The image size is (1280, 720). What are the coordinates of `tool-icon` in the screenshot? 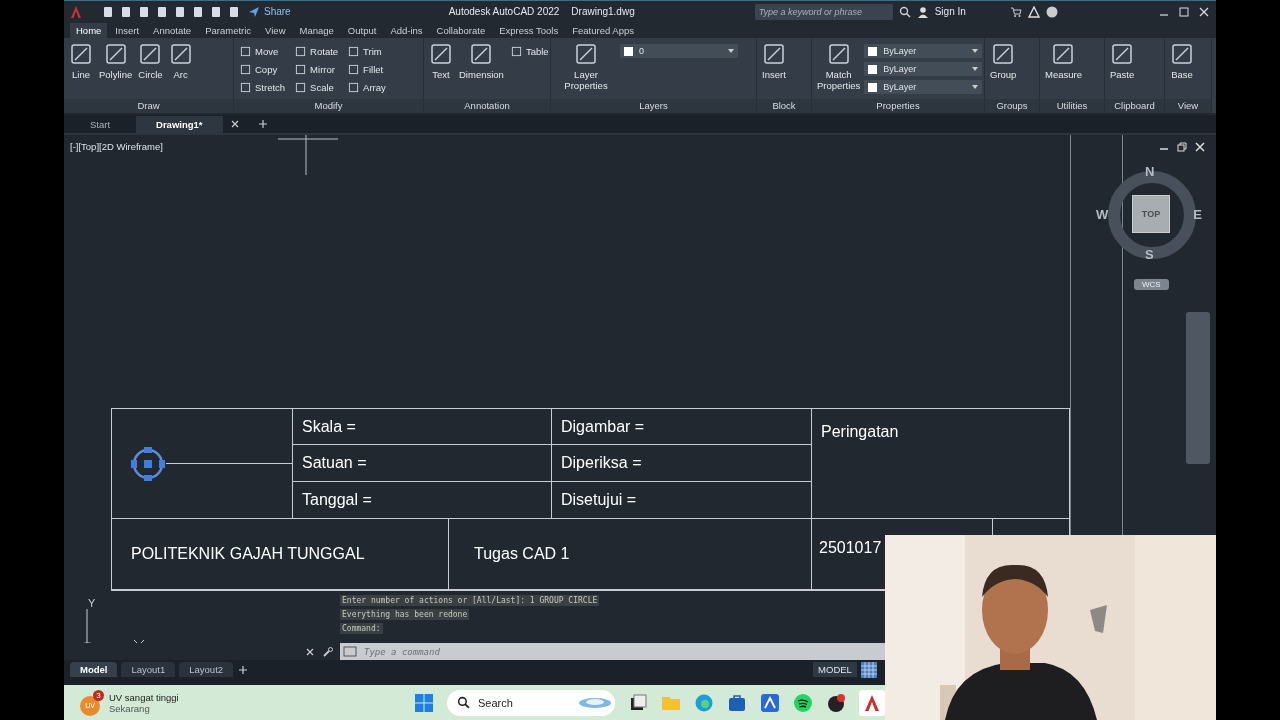 It's located at (115, 54).